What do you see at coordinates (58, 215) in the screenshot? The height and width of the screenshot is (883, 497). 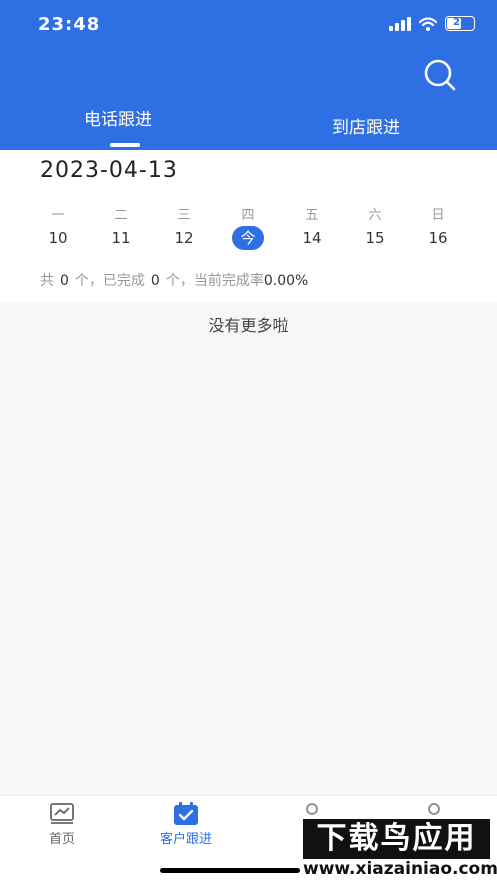 I see `weekday-label: 一` at bounding box center [58, 215].